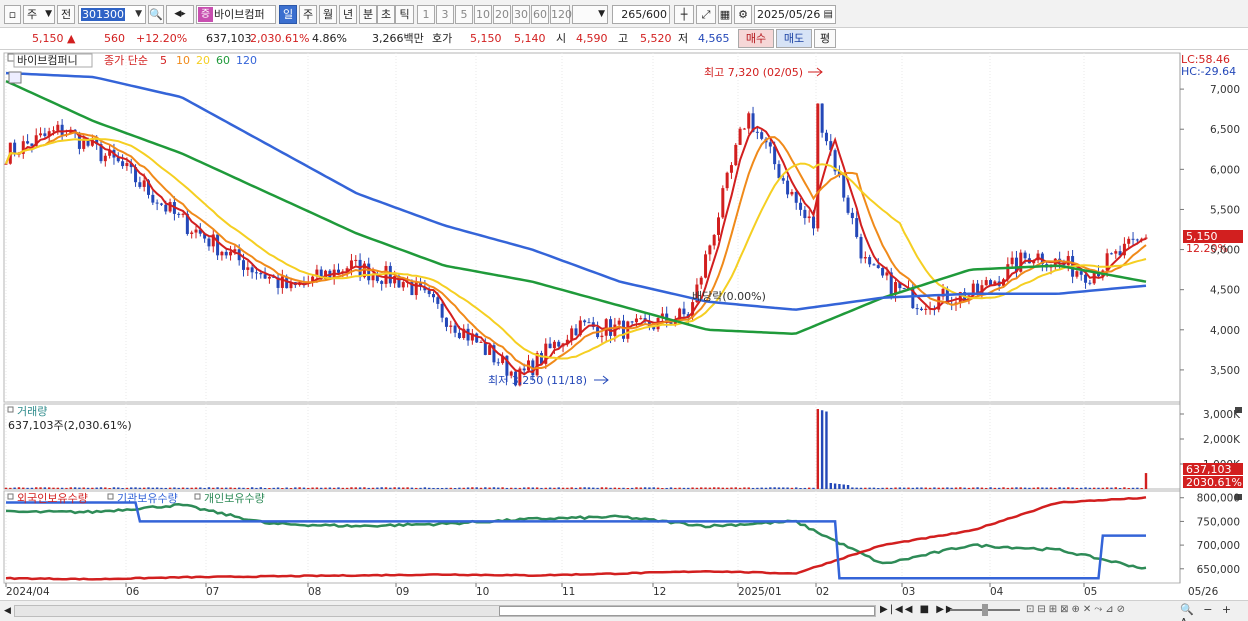  What do you see at coordinates (445, 14) in the screenshot?
I see `interval-3: 3` at bounding box center [445, 14].